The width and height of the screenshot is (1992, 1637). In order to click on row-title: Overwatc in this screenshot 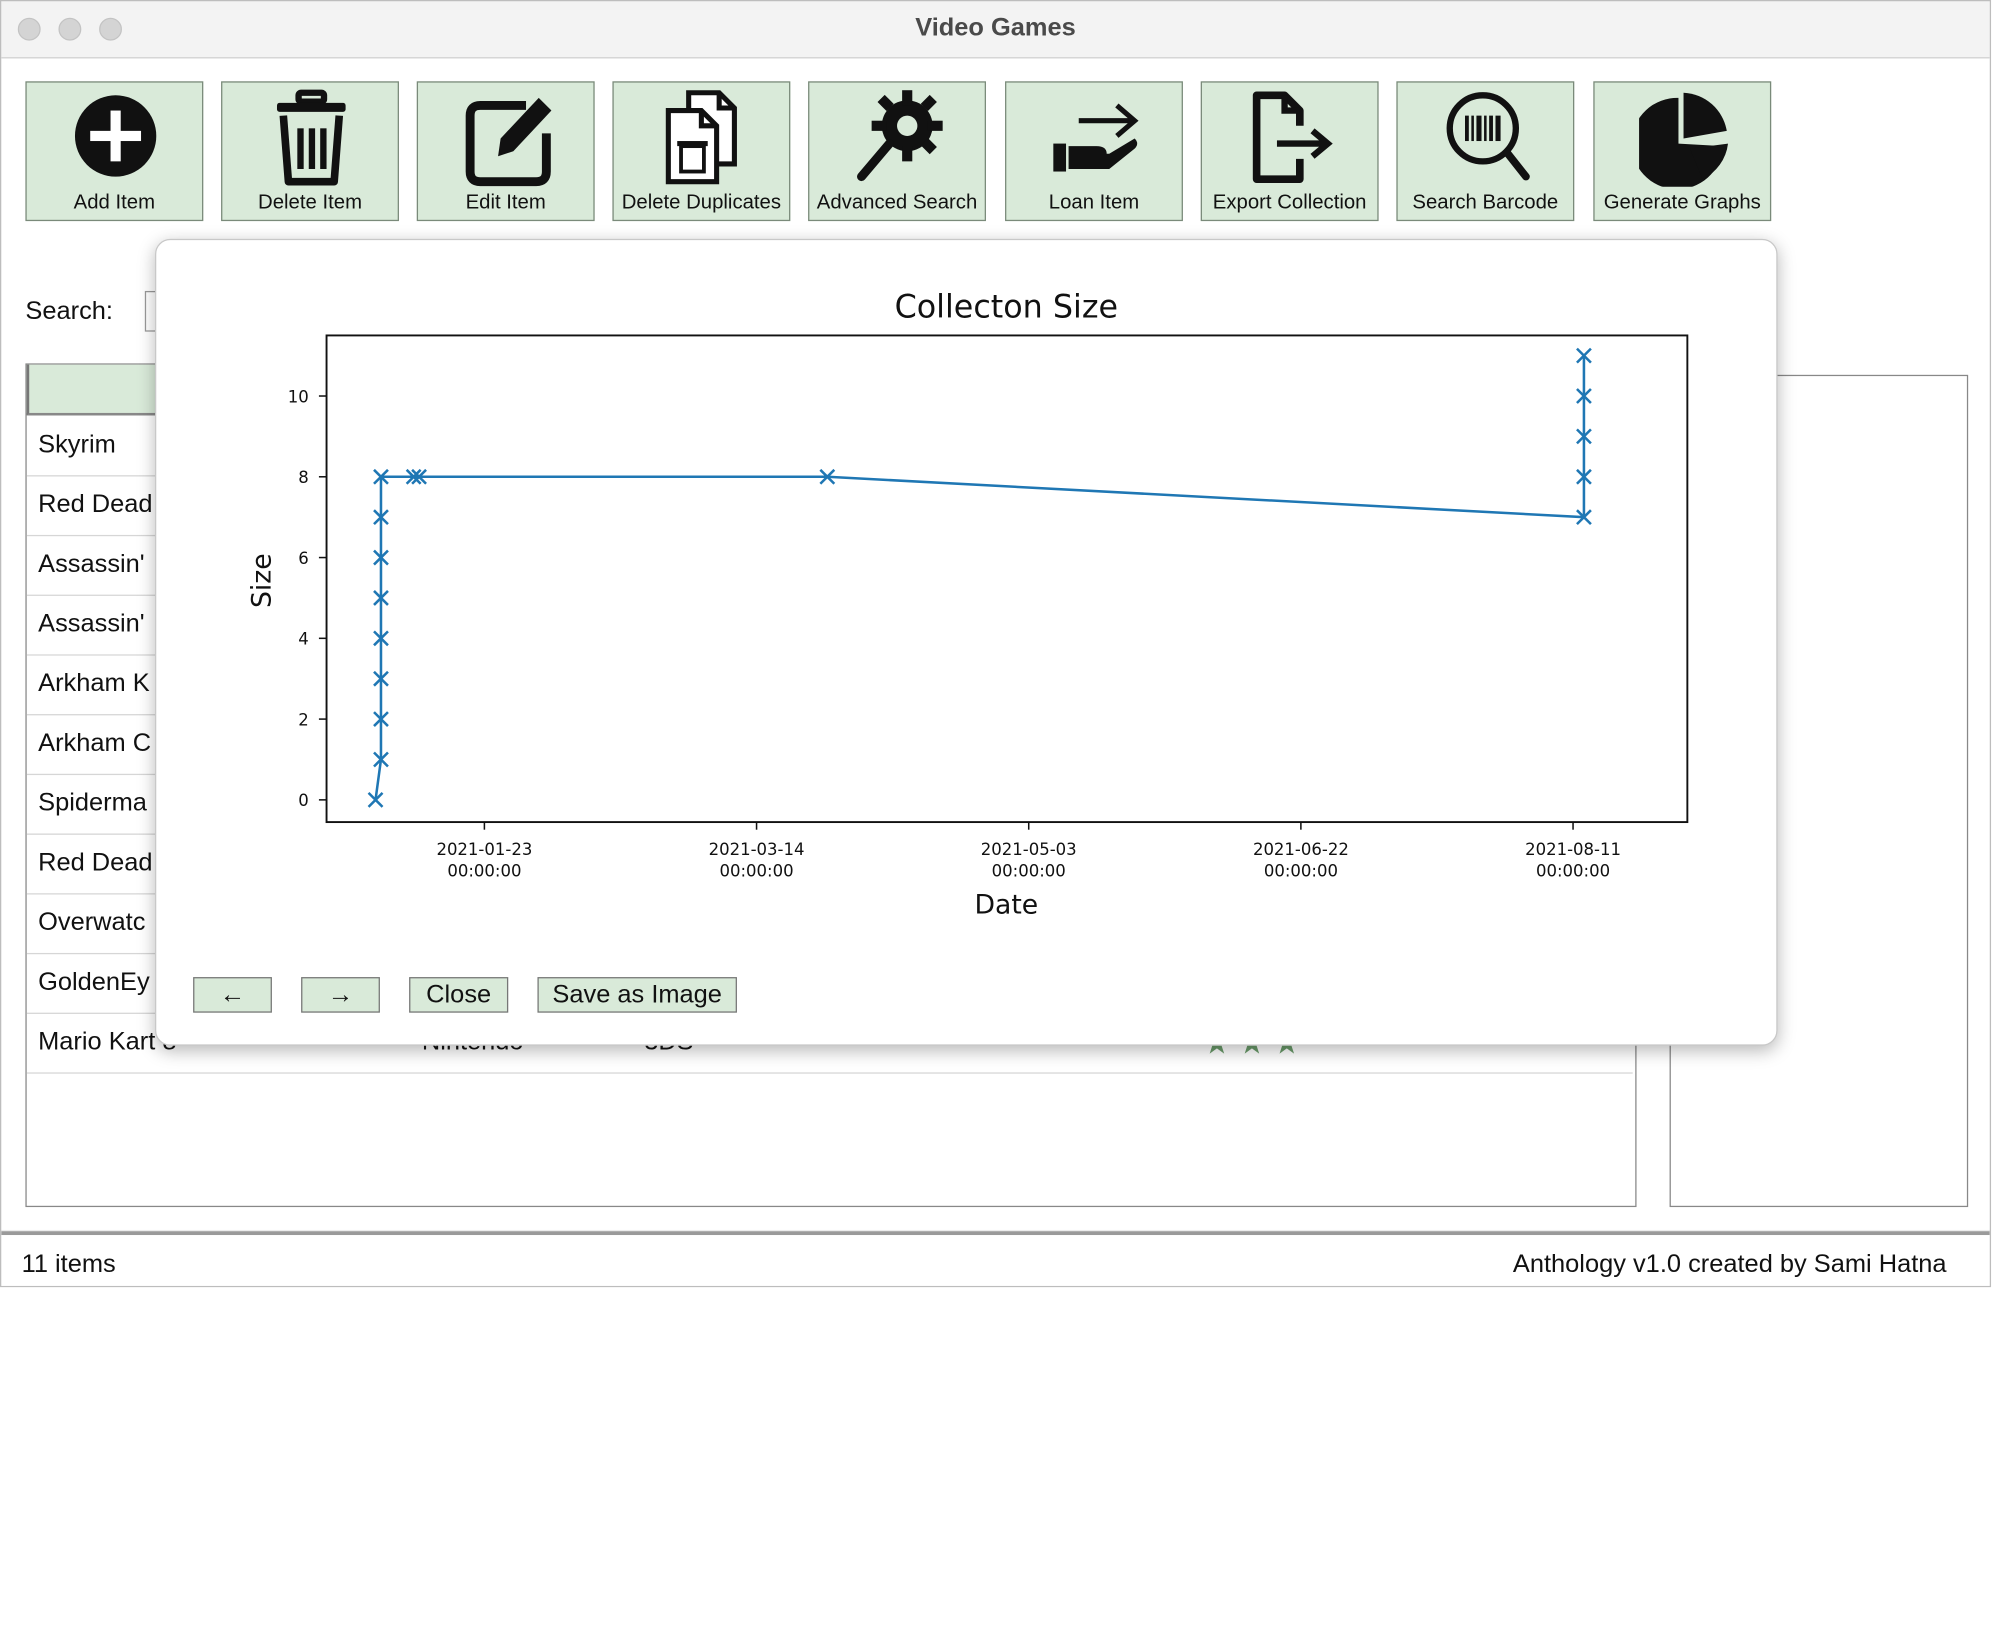, I will do `click(92, 922)`.